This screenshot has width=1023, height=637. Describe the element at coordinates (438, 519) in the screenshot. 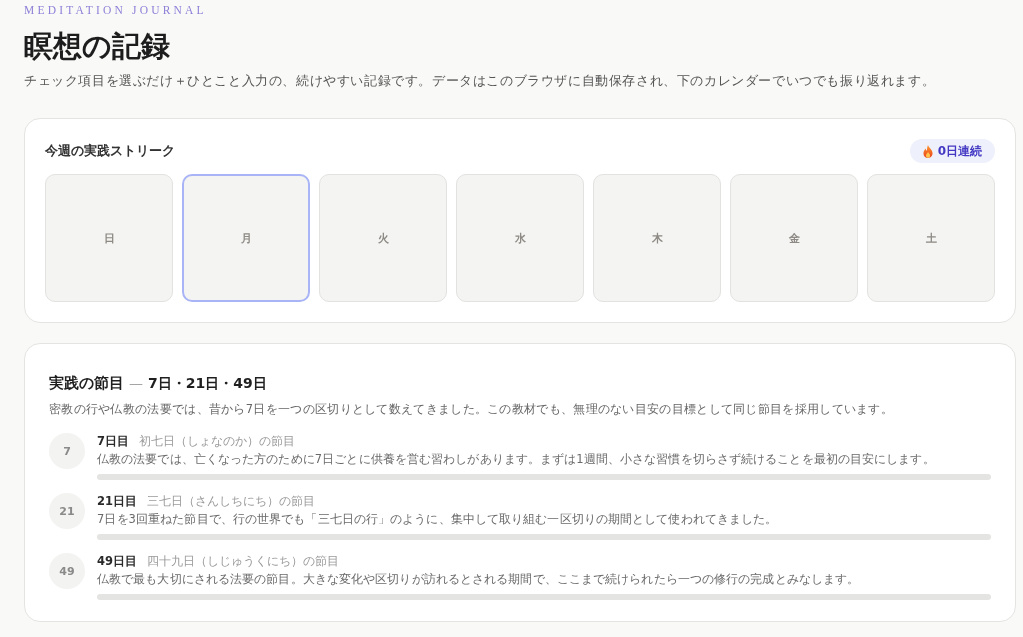

I see `milestone-description: 7日を3回重ねた節目で、行の世界でも「三七日の行」のように、集中して取り組む一区切りの期間として使われてきました。` at that location.